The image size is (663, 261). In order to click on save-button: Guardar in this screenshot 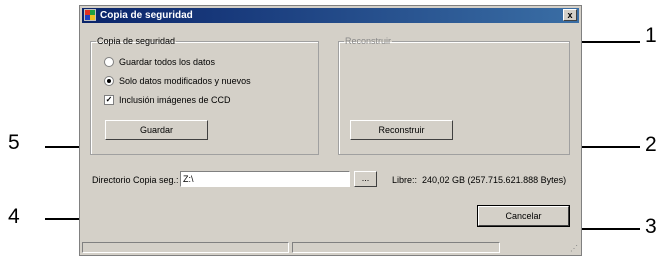, I will do `click(156, 130)`.